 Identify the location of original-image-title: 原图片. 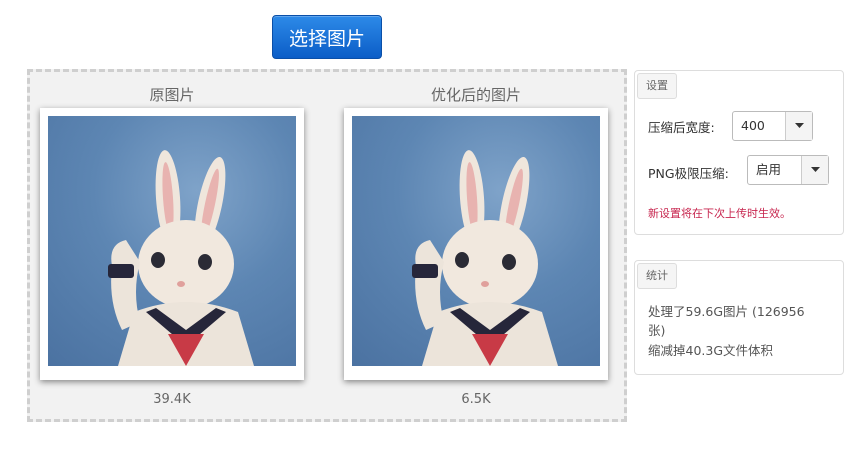
(172, 95).